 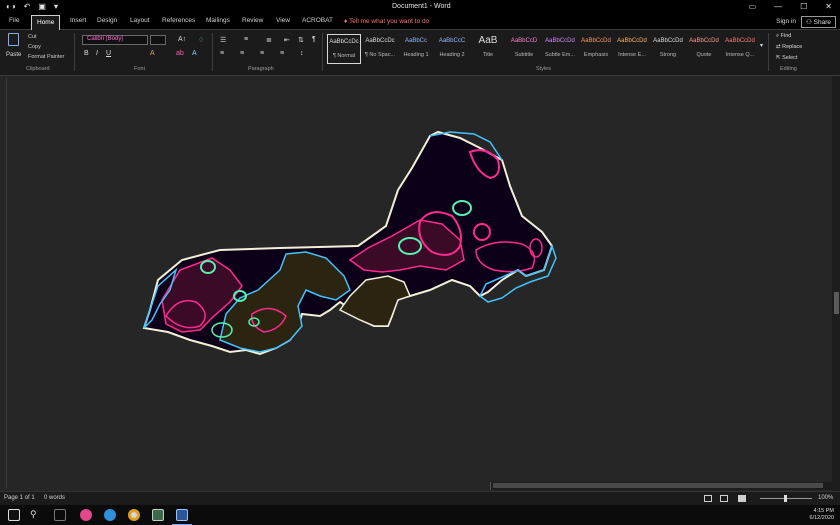 What do you see at coordinates (11, 6) in the screenshot?
I see `autosave-icon: ◐◑` at bounding box center [11, 6].